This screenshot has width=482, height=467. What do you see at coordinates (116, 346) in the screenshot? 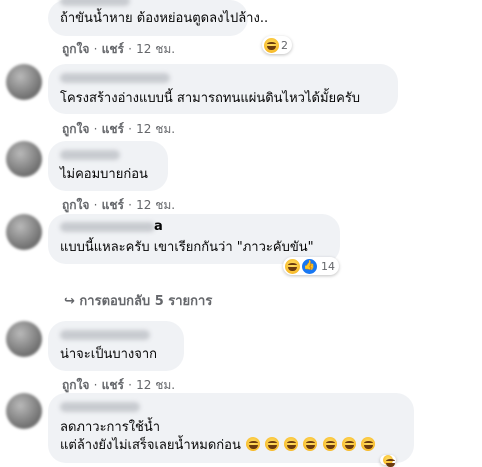
I see `comment-bubble-5: น่าจะเป็นบางจาก` at bounding box center [116, 346].